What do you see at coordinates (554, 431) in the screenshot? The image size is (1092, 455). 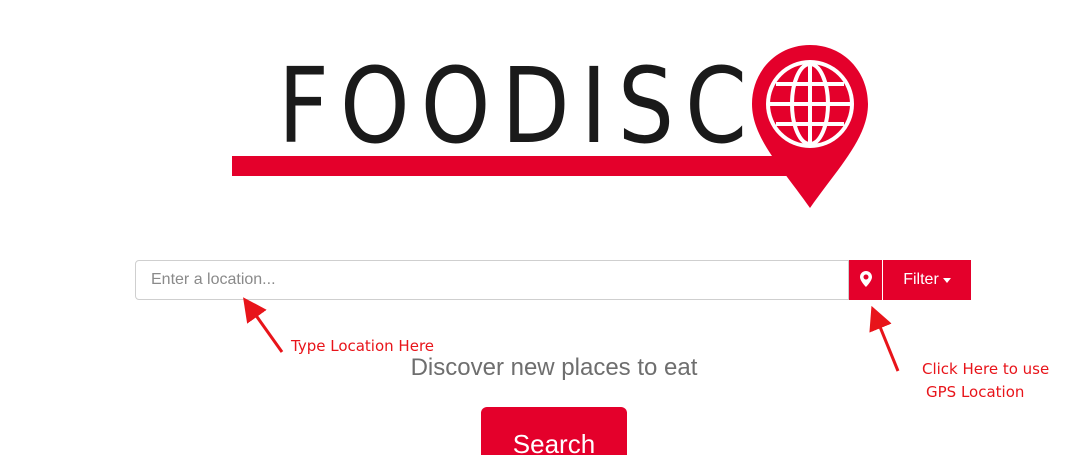 I see `search-button: Search` at bounding box center [554, 431].